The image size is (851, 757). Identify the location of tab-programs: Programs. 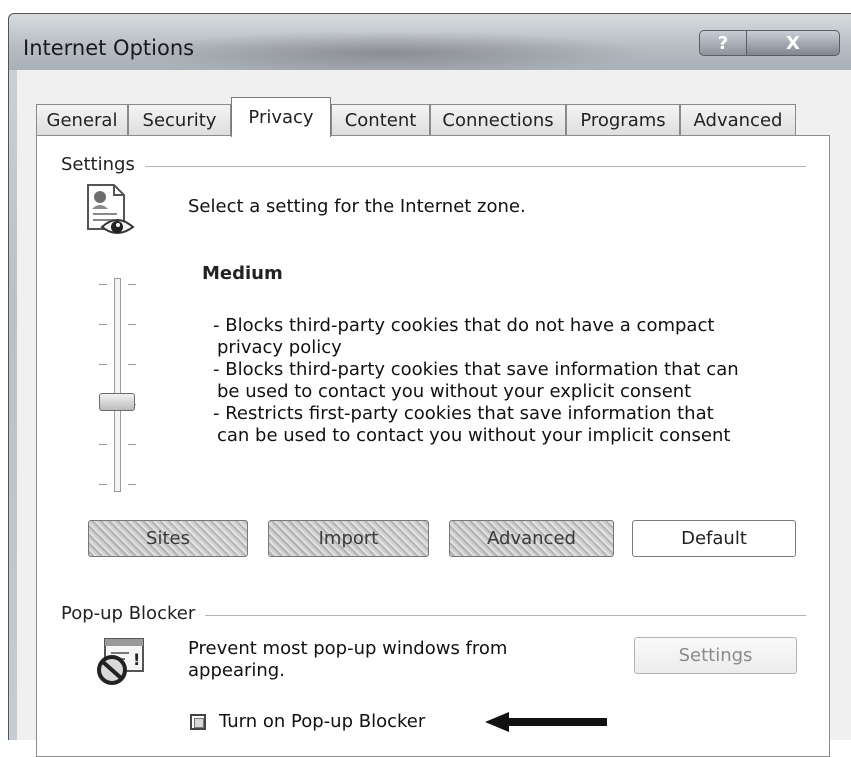
(623, 119).